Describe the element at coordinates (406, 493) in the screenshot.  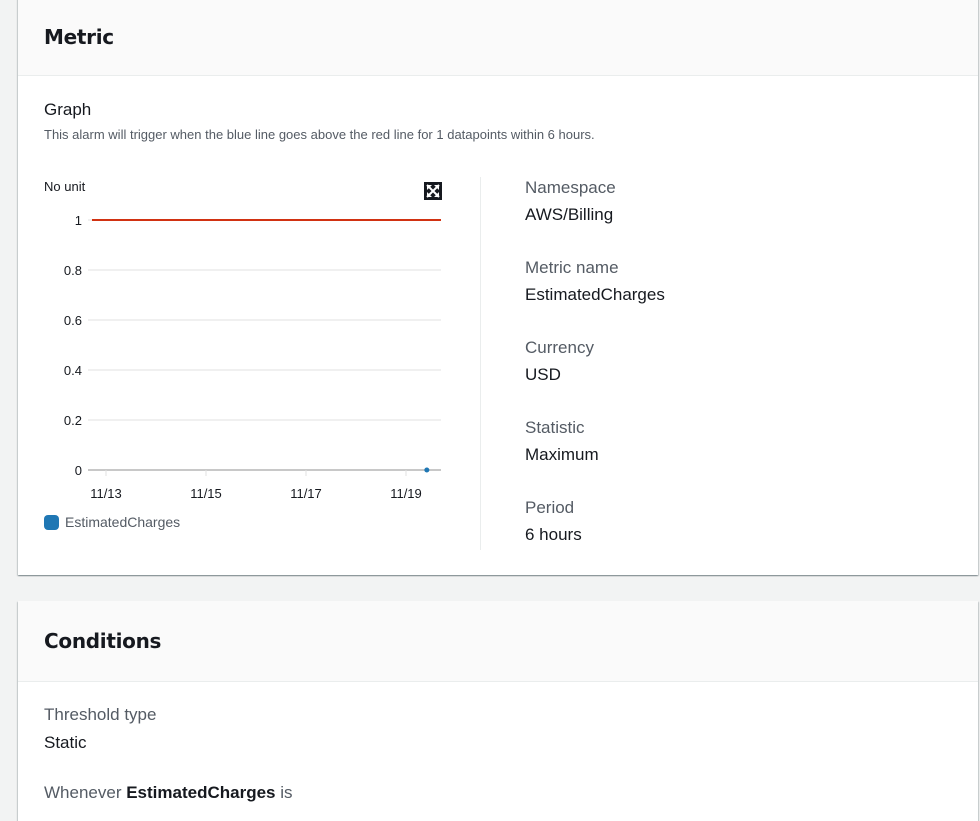
I see `x-tick-label: 11/19` at that location.